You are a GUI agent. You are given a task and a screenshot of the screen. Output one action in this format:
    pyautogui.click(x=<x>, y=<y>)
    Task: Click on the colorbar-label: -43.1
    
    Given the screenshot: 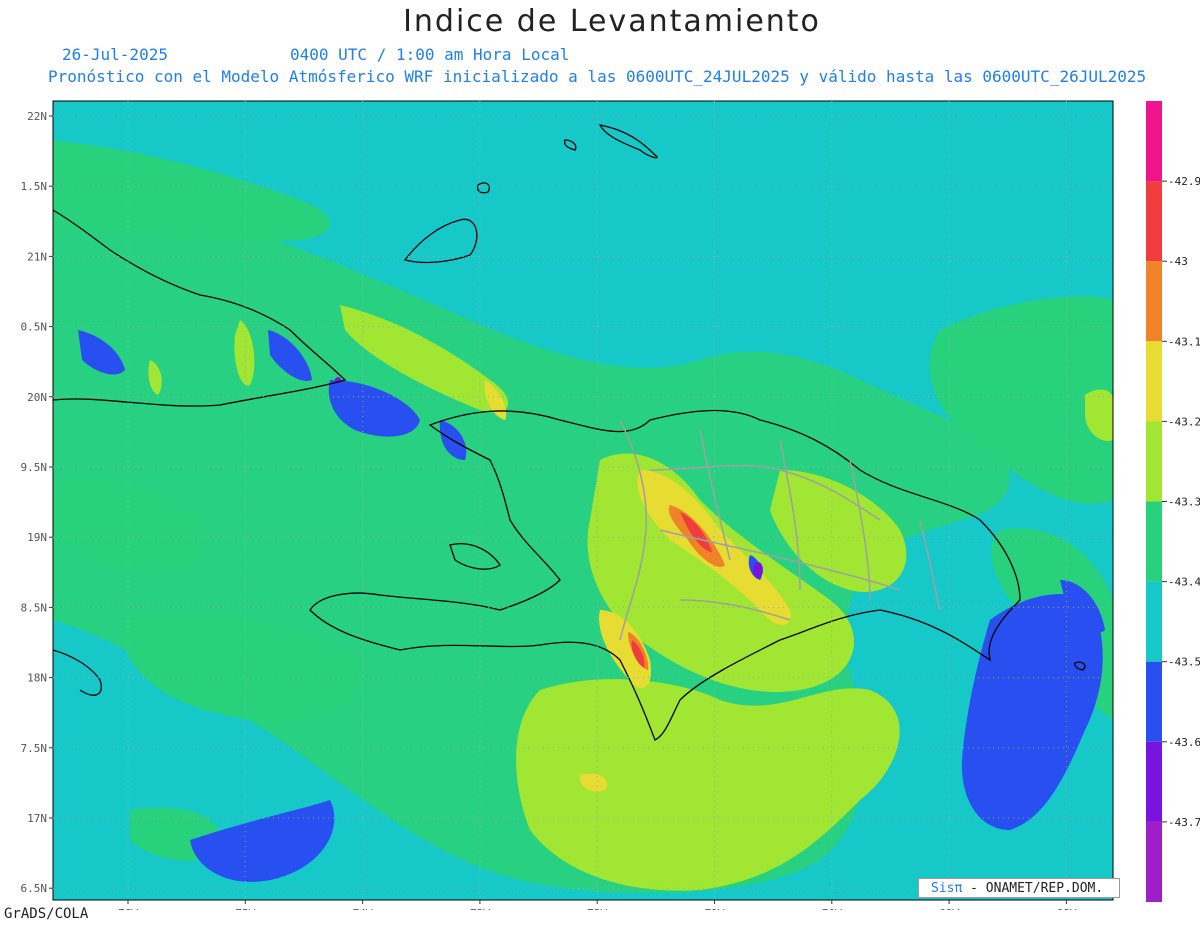 What is the action you would take?
    pyautogui.click(x=1184, y=341)
    